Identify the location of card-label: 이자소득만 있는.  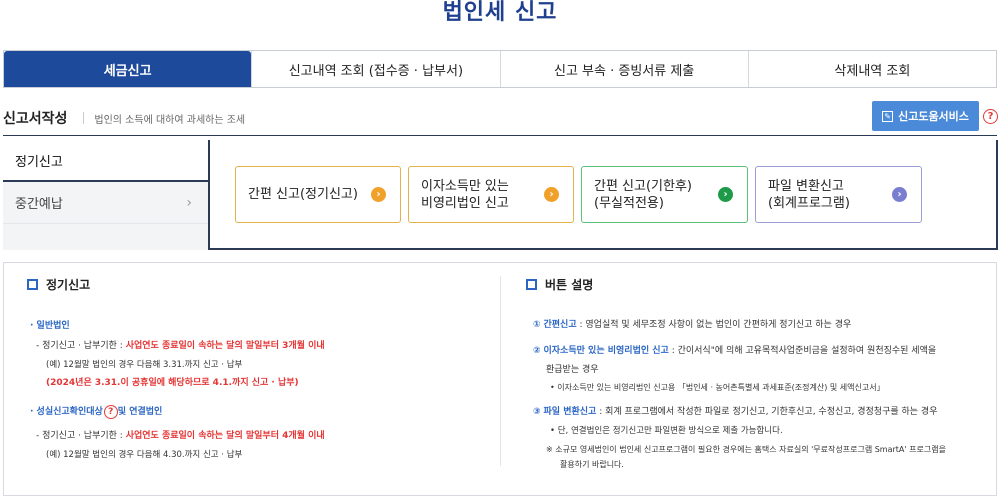
(465, 186).